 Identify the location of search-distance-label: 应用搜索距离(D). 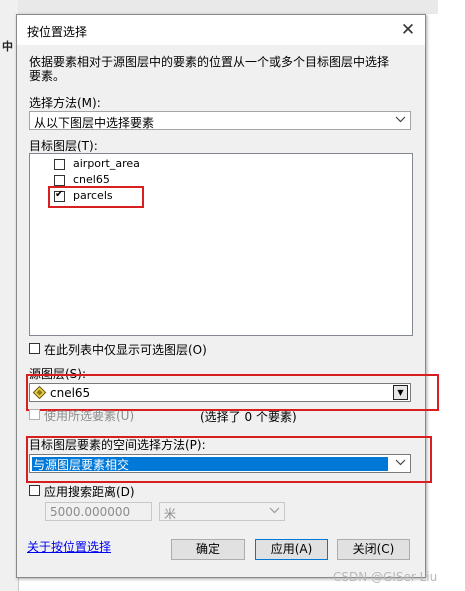
(89, 492).